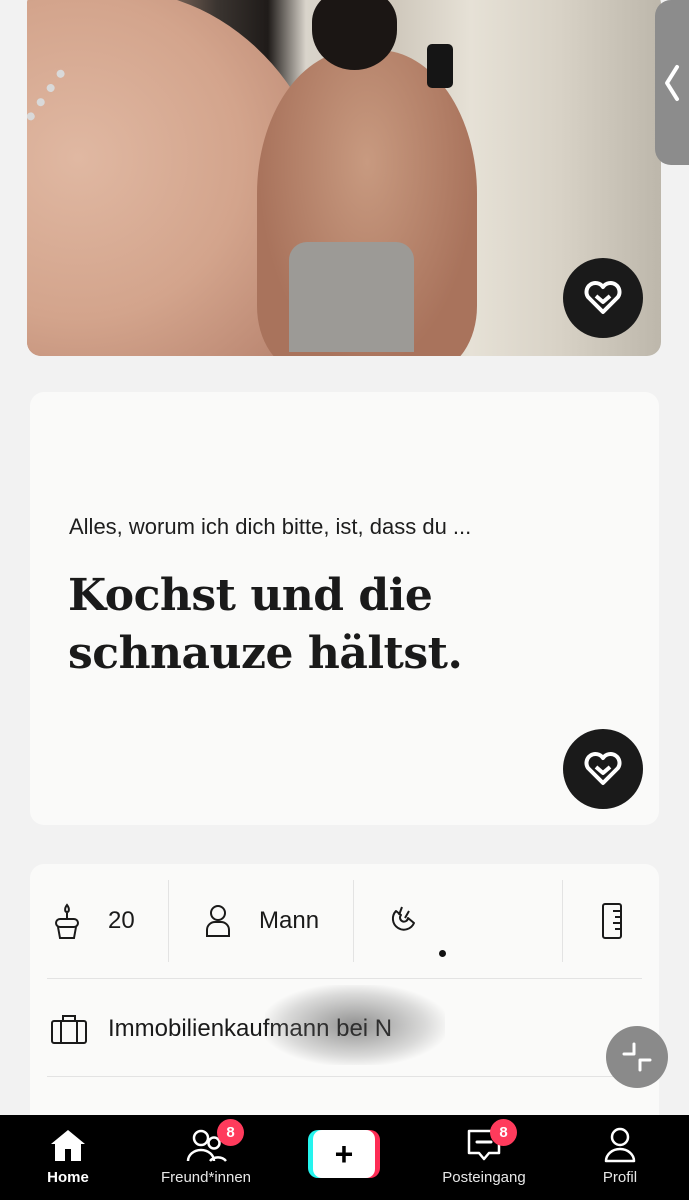 This screenshot has height=1200, width=689. Describe the element at coordinates (99, 921) in the screenshot. I see `age-cell: 20` at that location.